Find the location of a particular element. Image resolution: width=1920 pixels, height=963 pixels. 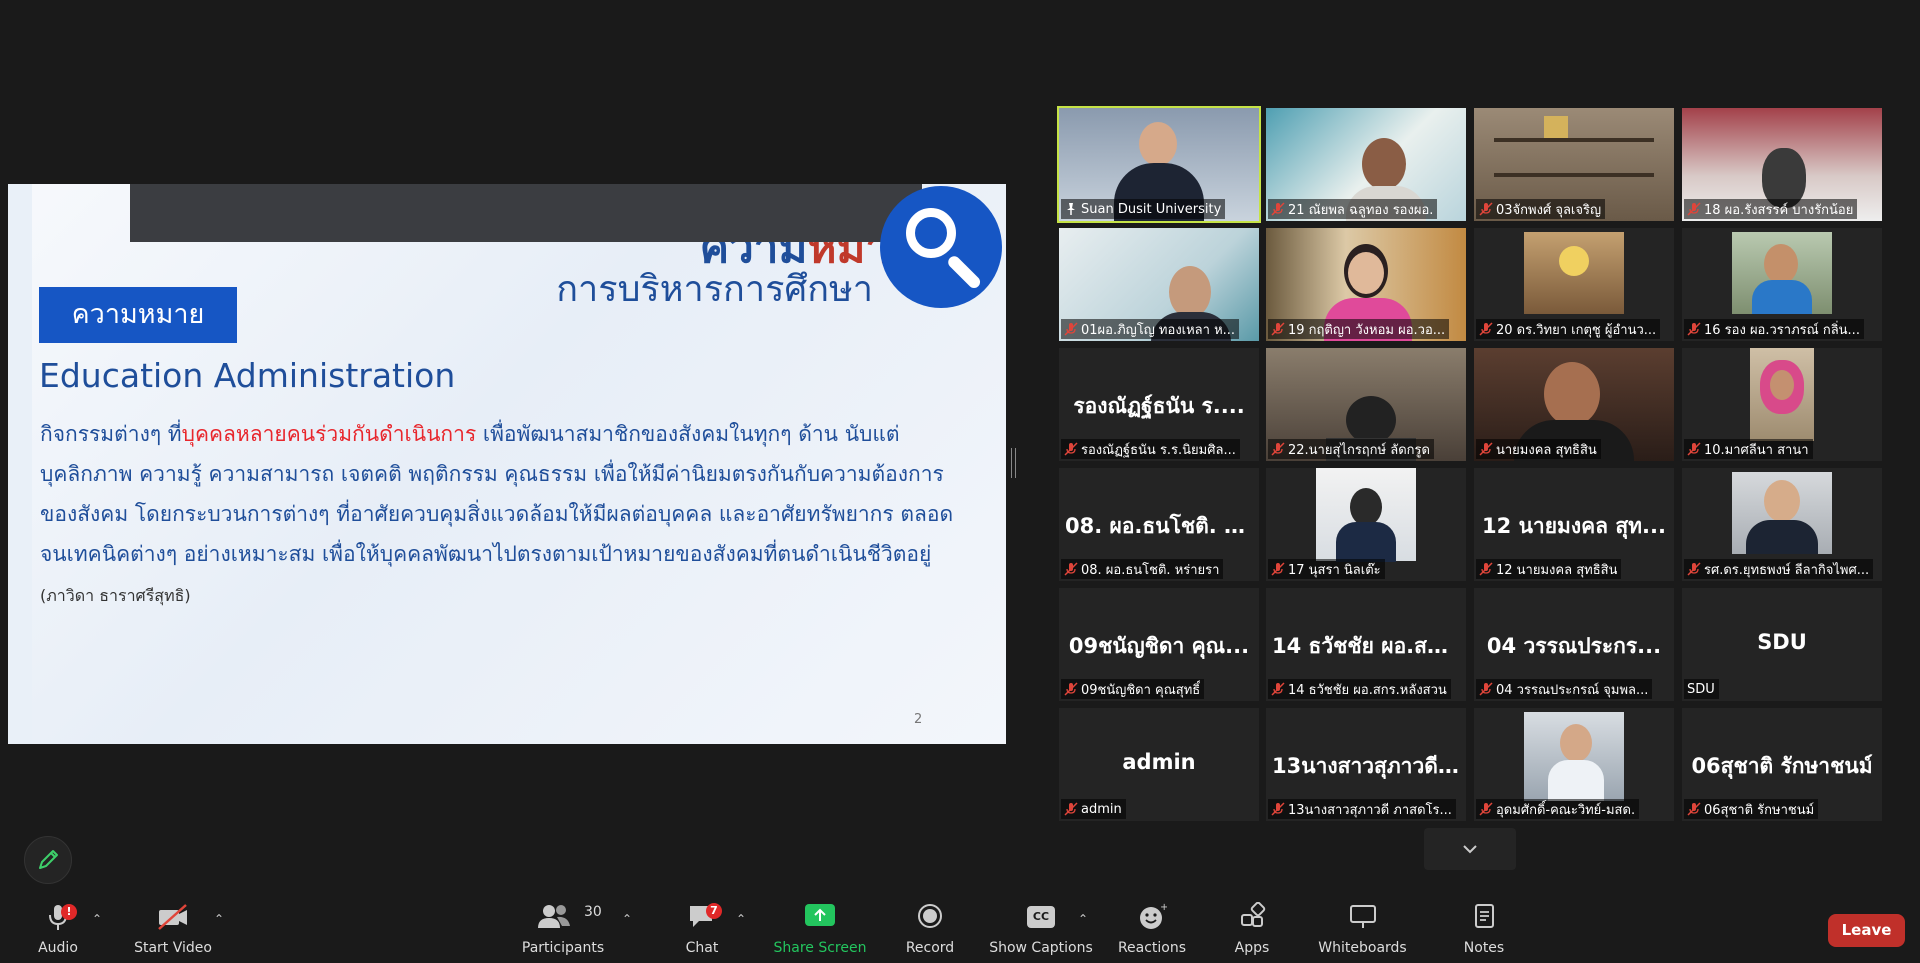

audio-alert-badge: ! is located at coordinates (69, 912).